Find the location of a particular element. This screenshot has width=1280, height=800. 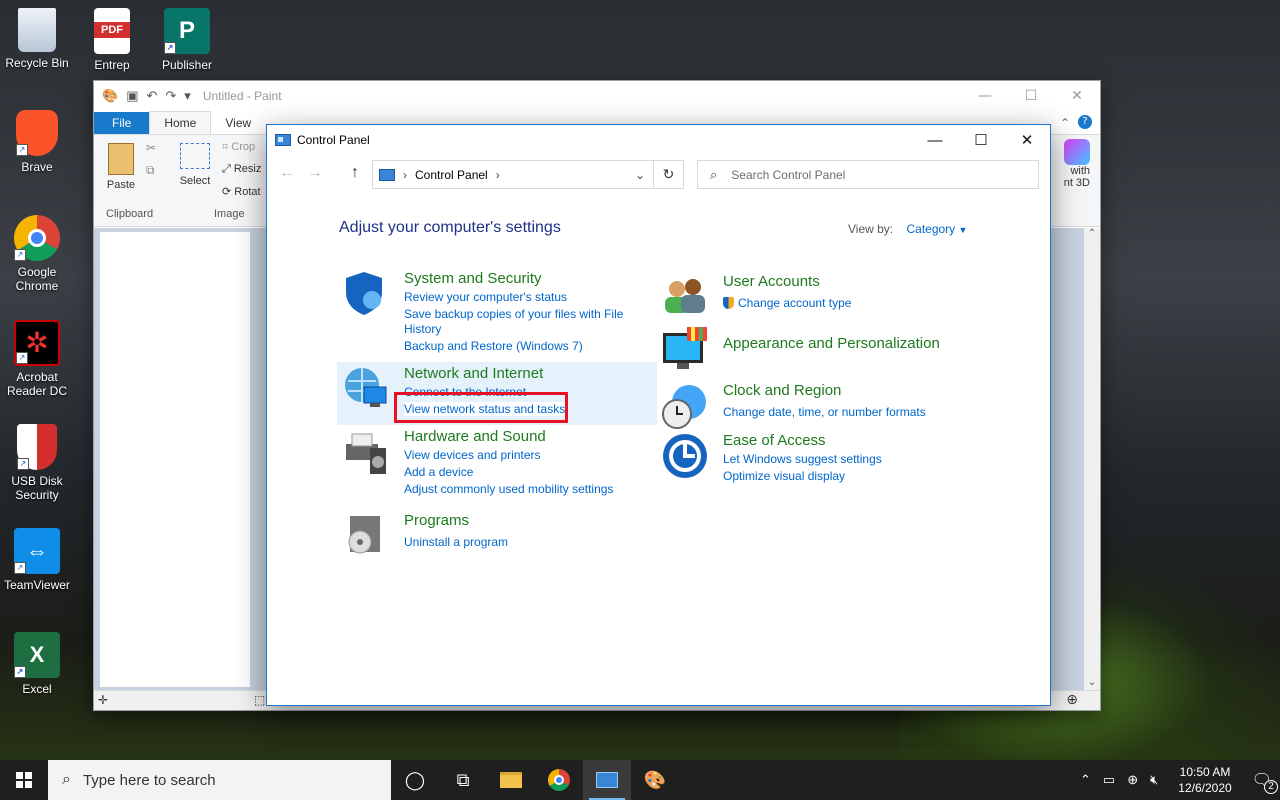

up-button: ↑ is located at coordinates (355, 173).